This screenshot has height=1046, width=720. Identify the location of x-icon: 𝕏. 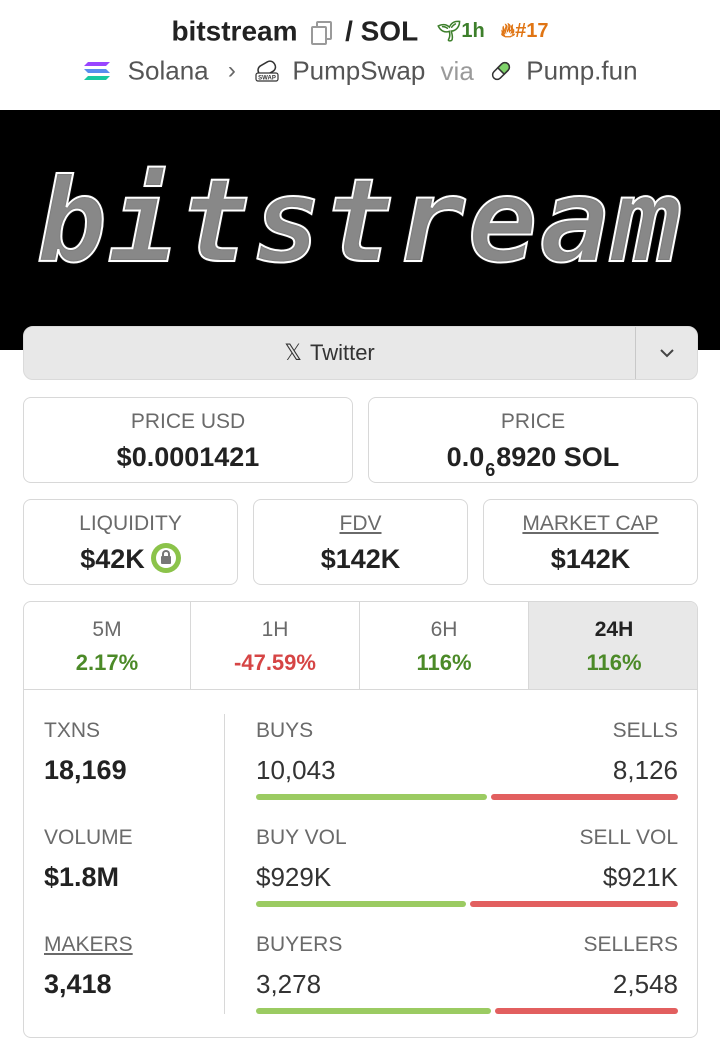
(293, 352).